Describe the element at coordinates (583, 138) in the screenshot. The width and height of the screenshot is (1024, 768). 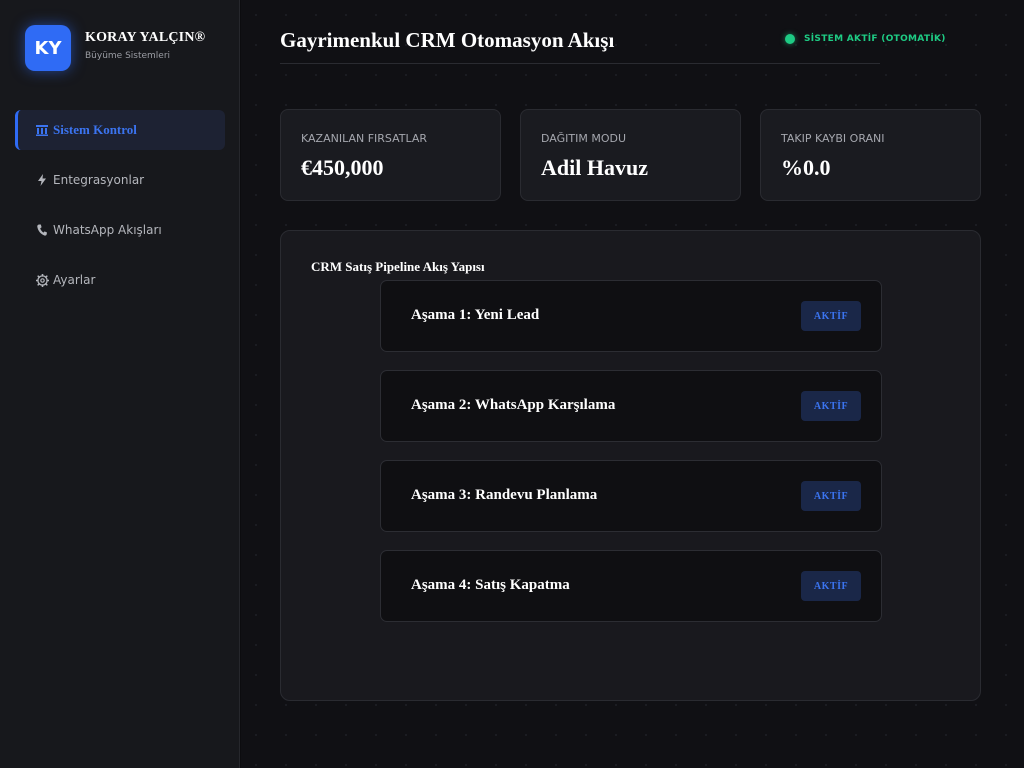
I see `stat-label: DAĞITIM MODU` at that location.